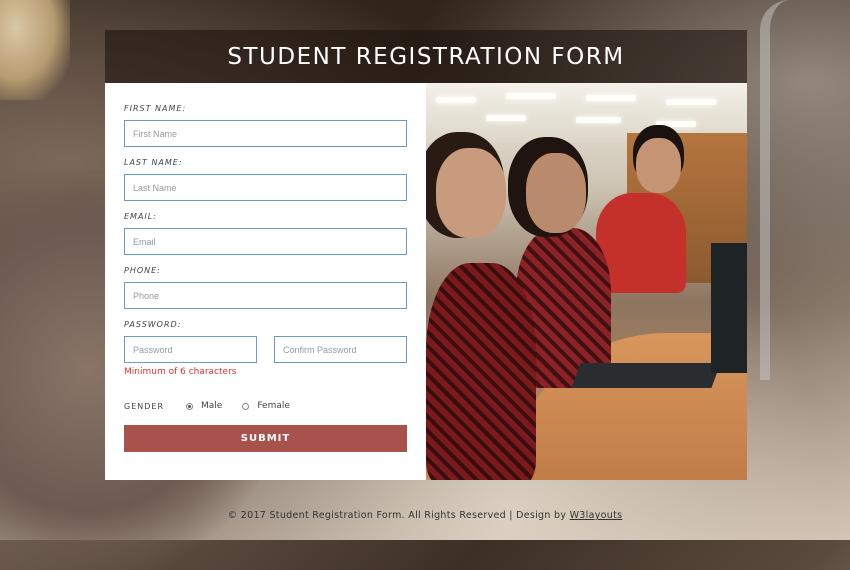 The height and width of the screenshot is (570, 850). Describe the element at coordinates (729, 308) in the screenshot. I see `photo-monitor` at that location.